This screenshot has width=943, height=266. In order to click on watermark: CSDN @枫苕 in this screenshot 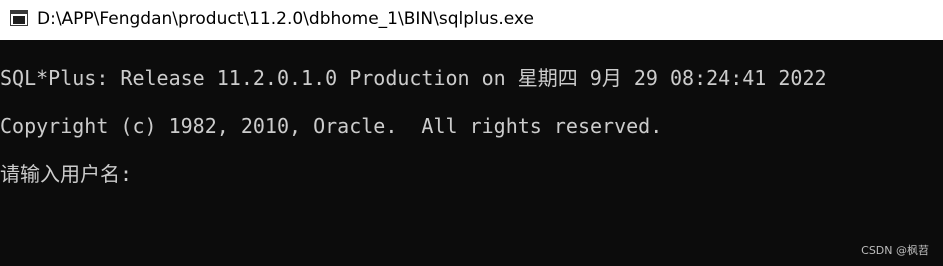, I will do `click(895, 250)`.